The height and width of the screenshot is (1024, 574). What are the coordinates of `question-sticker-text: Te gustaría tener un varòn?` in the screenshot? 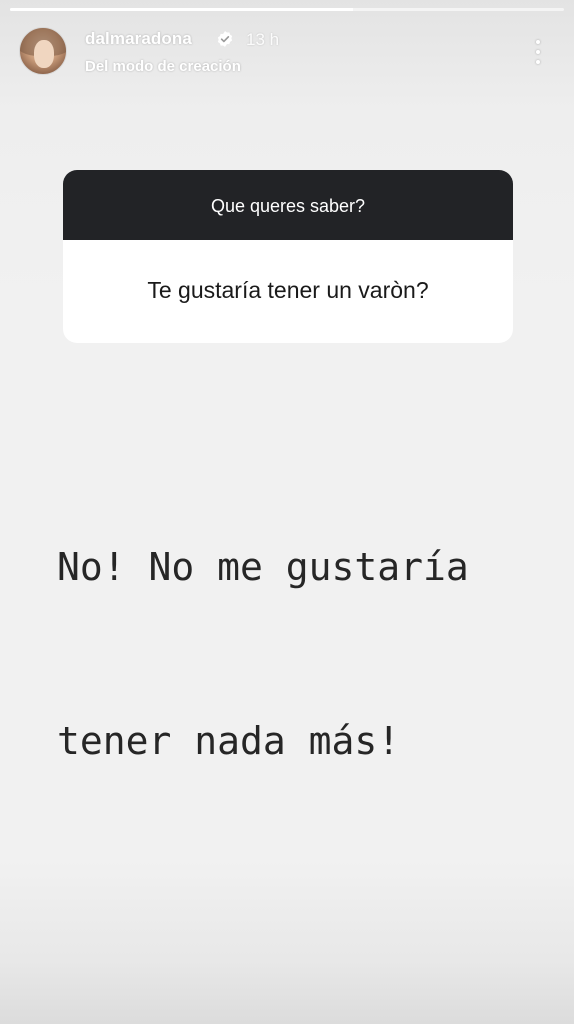 It's located at (288, 290).